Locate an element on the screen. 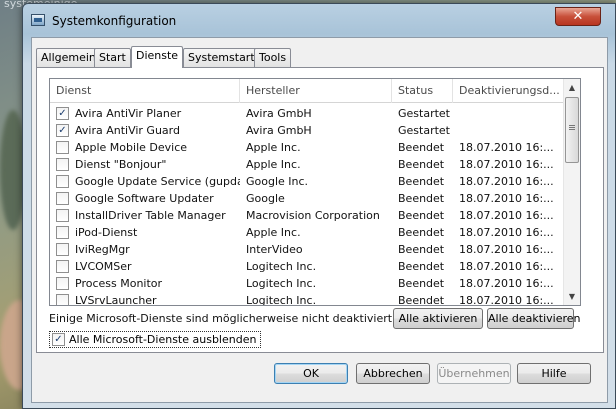 Image resolution: width=616 pixels, height=409 pixels. scroll-thumb is located at coordinates (572, 130).